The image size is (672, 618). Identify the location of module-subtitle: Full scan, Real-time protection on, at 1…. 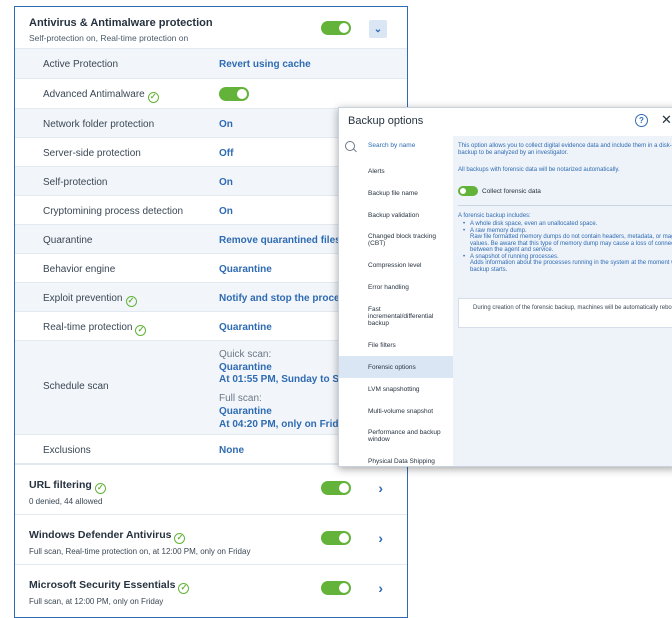
(140, 551).